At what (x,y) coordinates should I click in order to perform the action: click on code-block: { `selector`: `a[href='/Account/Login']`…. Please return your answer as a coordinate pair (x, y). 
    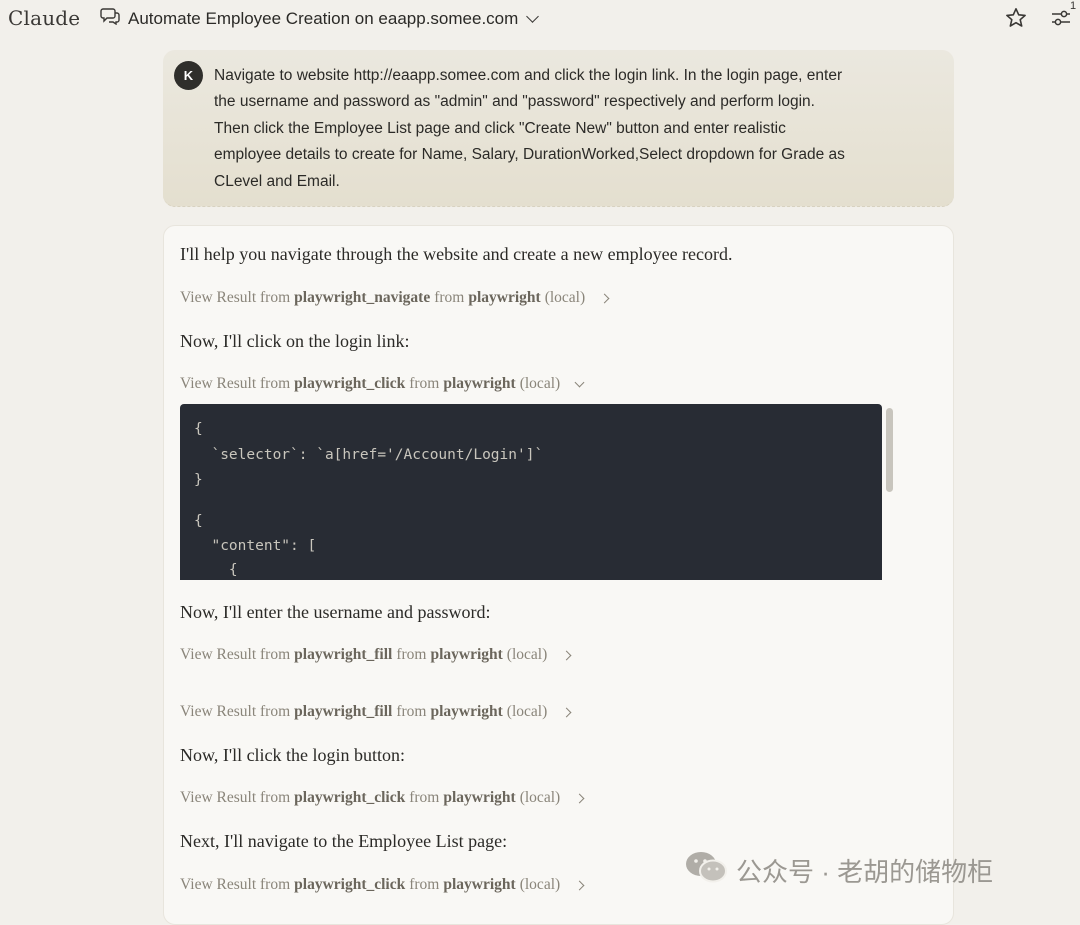
    Looking at the image, I should click on (531, 492).